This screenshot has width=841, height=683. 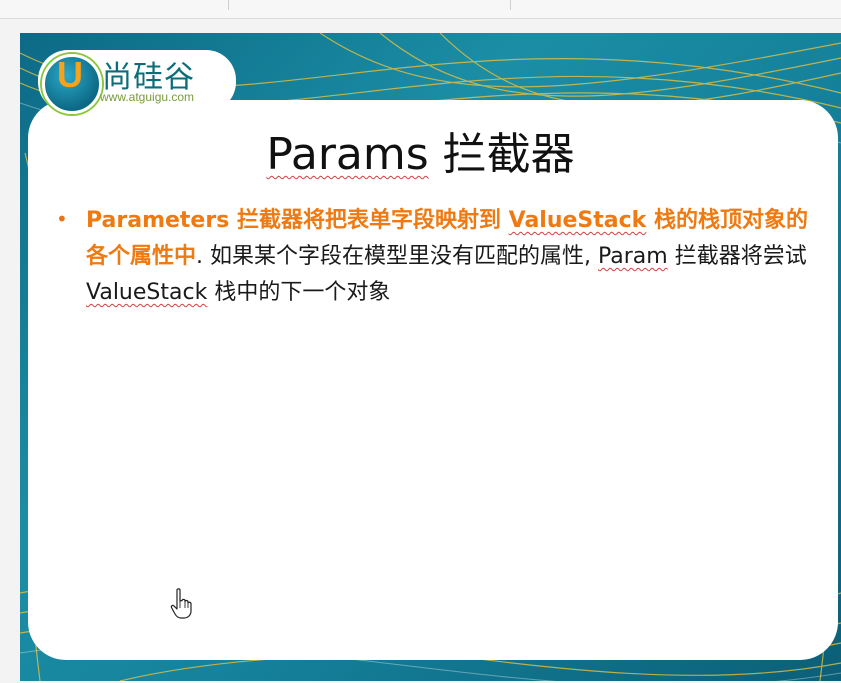 I want to click on logo-letter: U, so click(x=70, y=74).